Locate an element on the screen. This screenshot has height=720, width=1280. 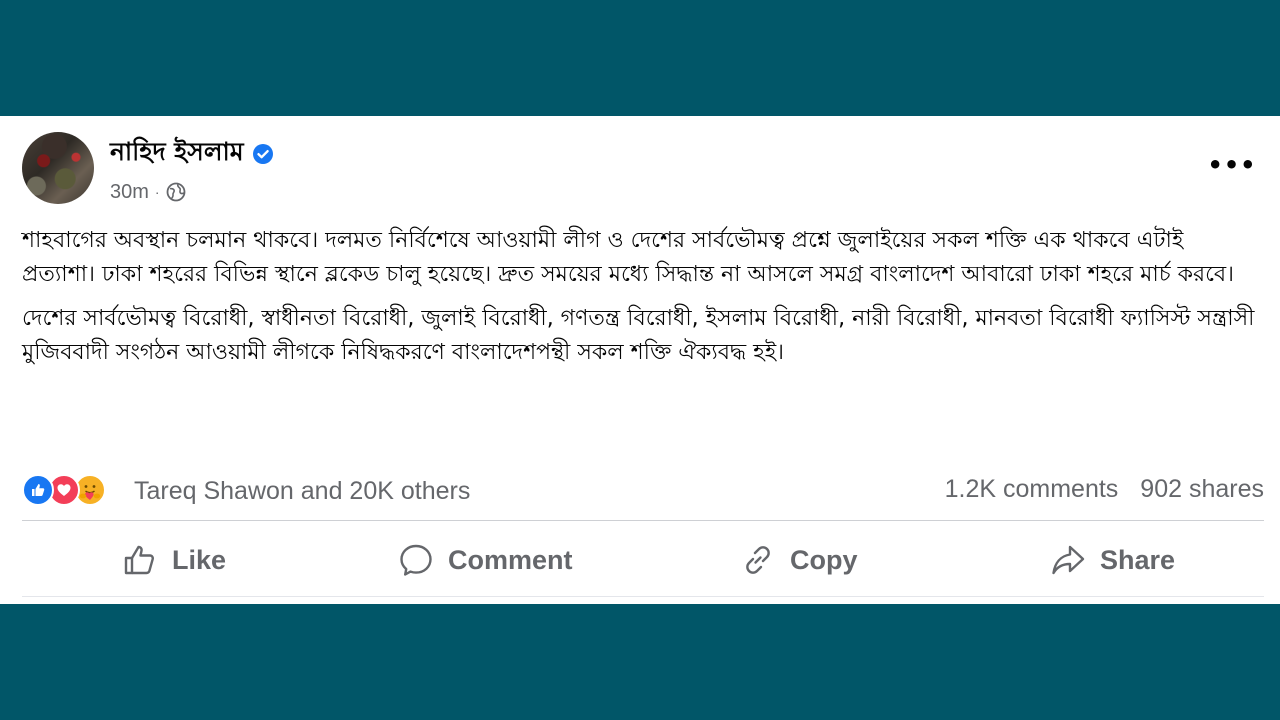
shares-count: 902 shares is located at coordinates (1202, 489).